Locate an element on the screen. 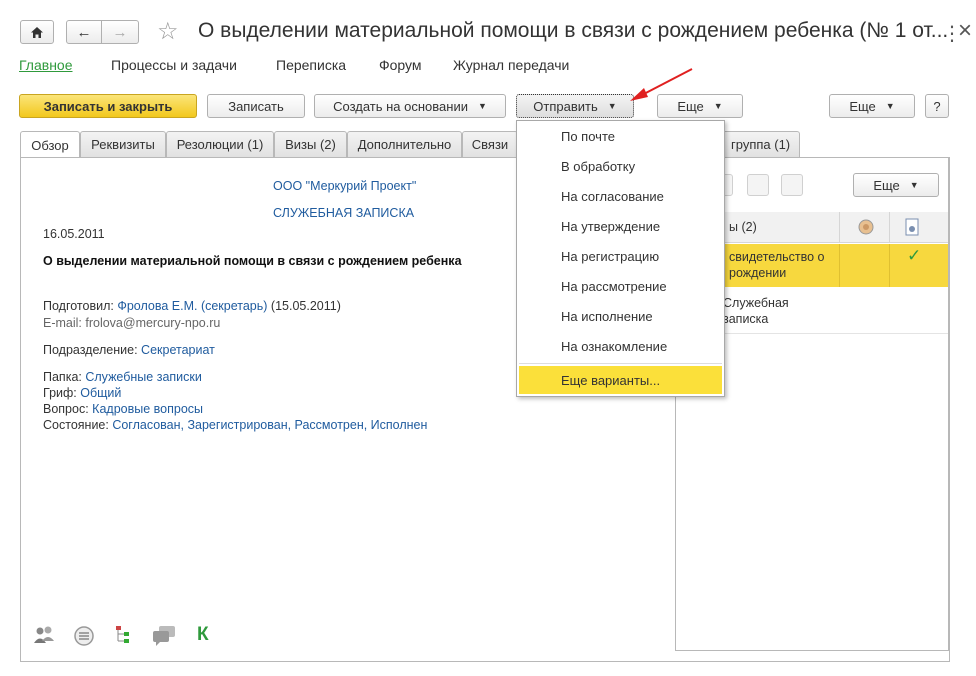 The height and width of the screenshot is (676, 976). doc-folder: Папка: Служебные записки is located at coordinates (122, 377).